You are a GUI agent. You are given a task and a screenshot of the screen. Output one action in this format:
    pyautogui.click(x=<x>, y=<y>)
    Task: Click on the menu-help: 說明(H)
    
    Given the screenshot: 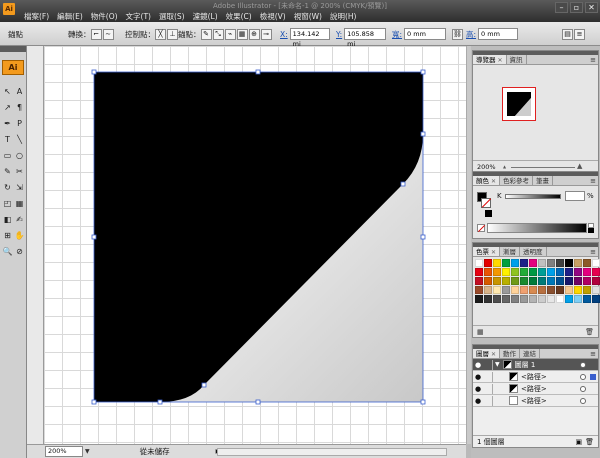 What is the action you would take?
    pyautogui.click(x=343, y=17)
    